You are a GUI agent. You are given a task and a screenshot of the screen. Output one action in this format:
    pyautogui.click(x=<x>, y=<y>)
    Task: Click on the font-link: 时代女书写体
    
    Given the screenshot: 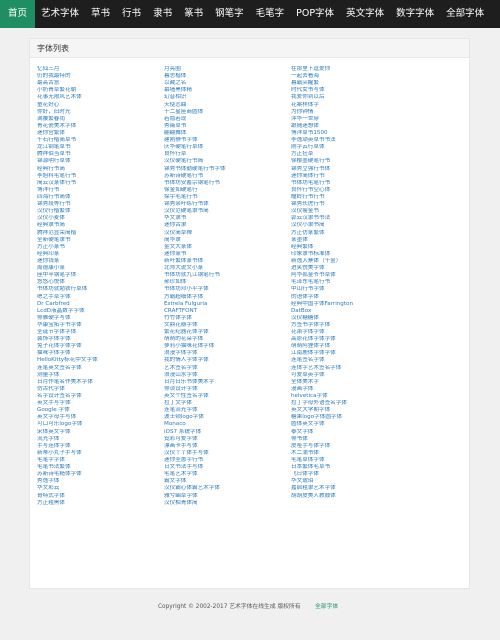 What is the action you would take?
    pyautogui.click(x=354, y=90)
    